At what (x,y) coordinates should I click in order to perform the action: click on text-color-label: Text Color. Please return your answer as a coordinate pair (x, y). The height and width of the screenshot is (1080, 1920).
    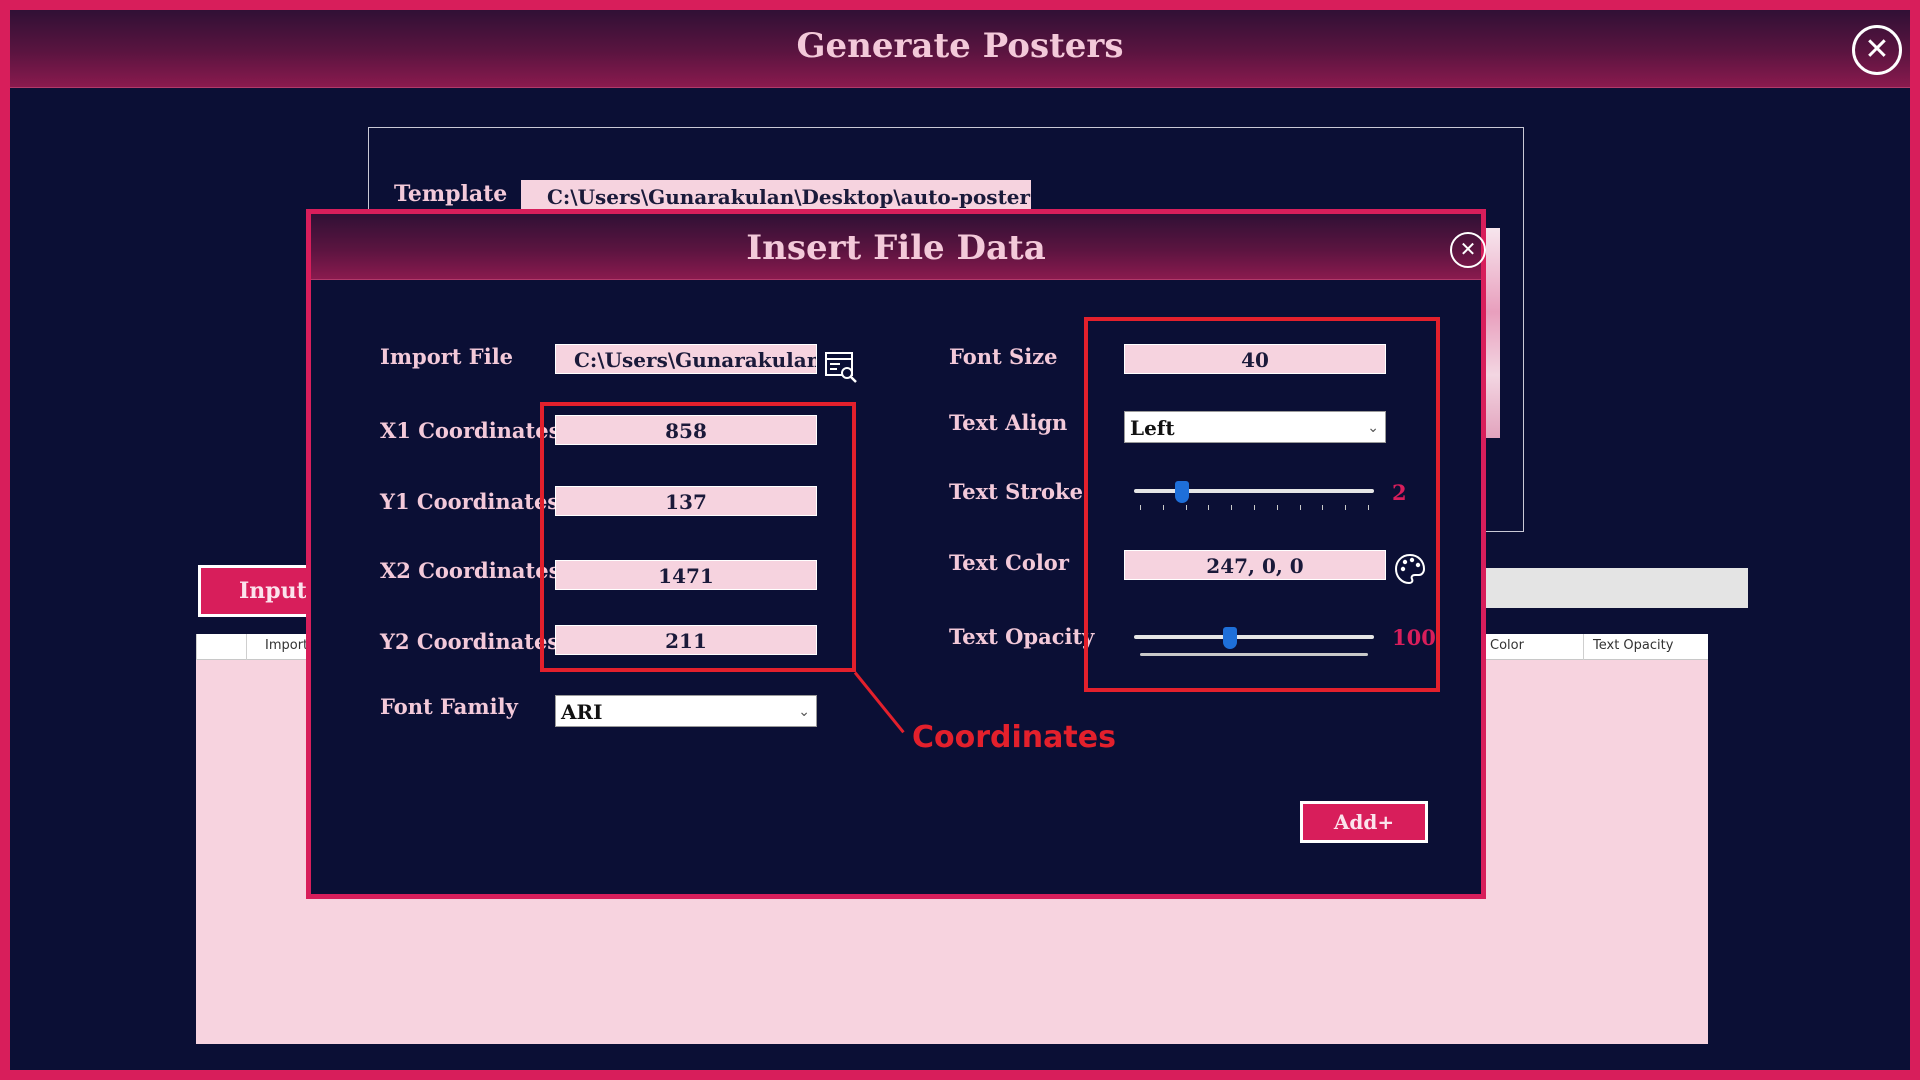
    Looking at the image, I should click on (1009, 562).